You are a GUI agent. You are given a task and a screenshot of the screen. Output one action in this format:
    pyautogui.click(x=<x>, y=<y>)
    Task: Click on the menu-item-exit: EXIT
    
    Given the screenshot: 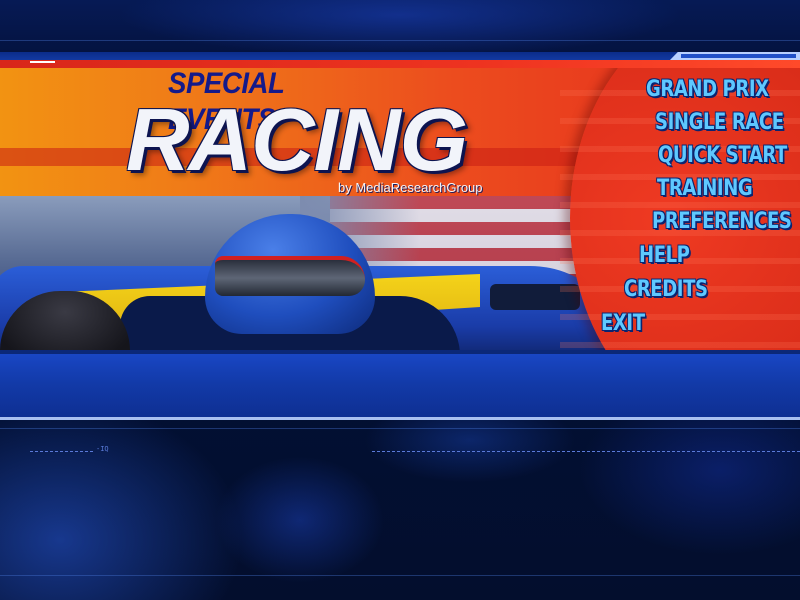 What is the action you would take?
    pyautogui.click(x=623, y=324)
    